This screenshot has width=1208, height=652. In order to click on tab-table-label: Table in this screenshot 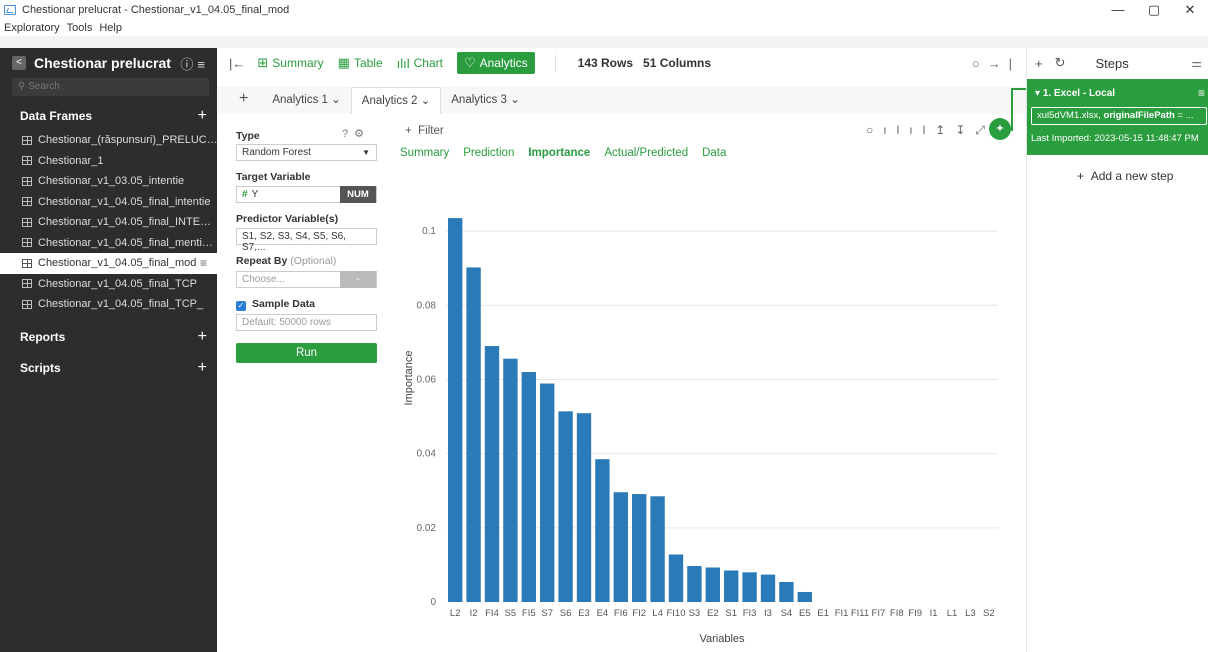, I will do `click(368, 63)`.